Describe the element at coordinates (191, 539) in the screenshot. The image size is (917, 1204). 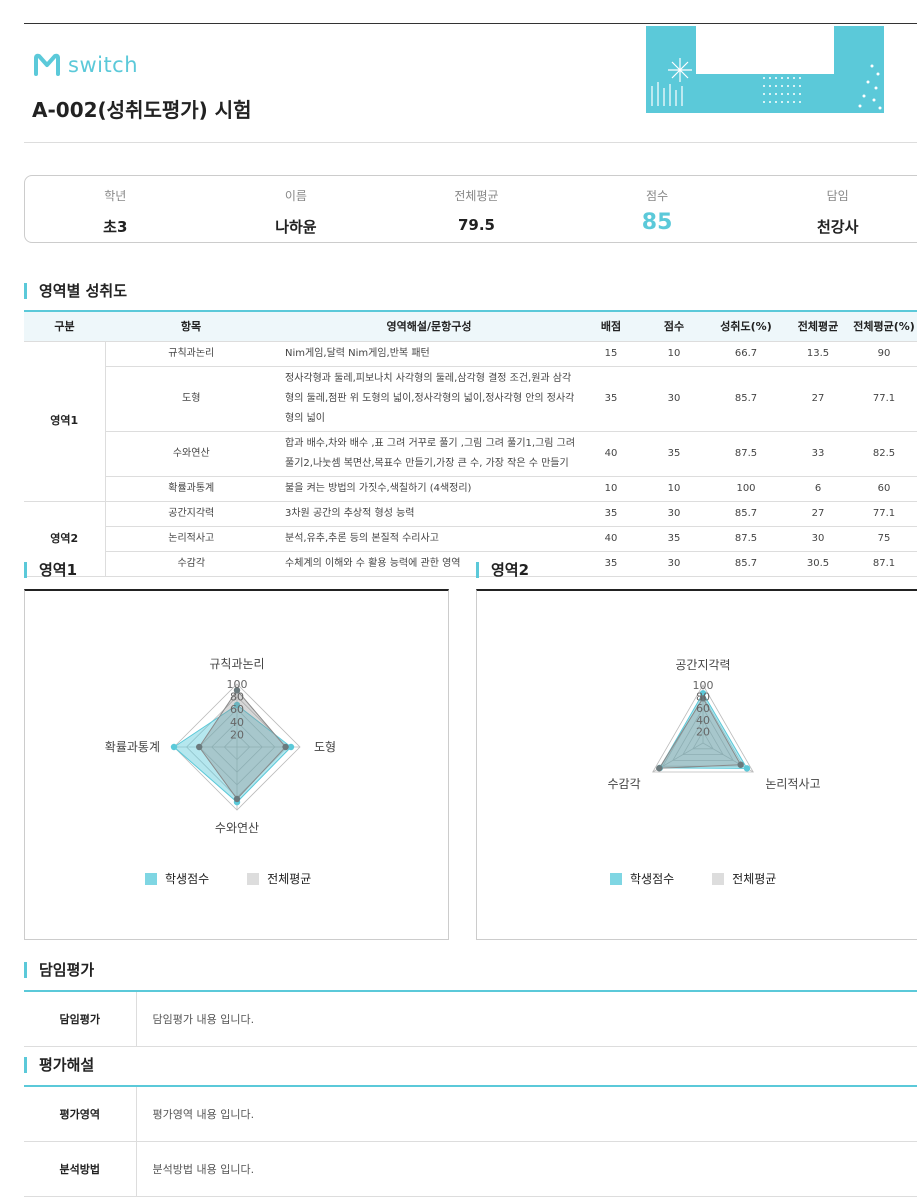
I see `item-cell: 논리적사고` at that location.